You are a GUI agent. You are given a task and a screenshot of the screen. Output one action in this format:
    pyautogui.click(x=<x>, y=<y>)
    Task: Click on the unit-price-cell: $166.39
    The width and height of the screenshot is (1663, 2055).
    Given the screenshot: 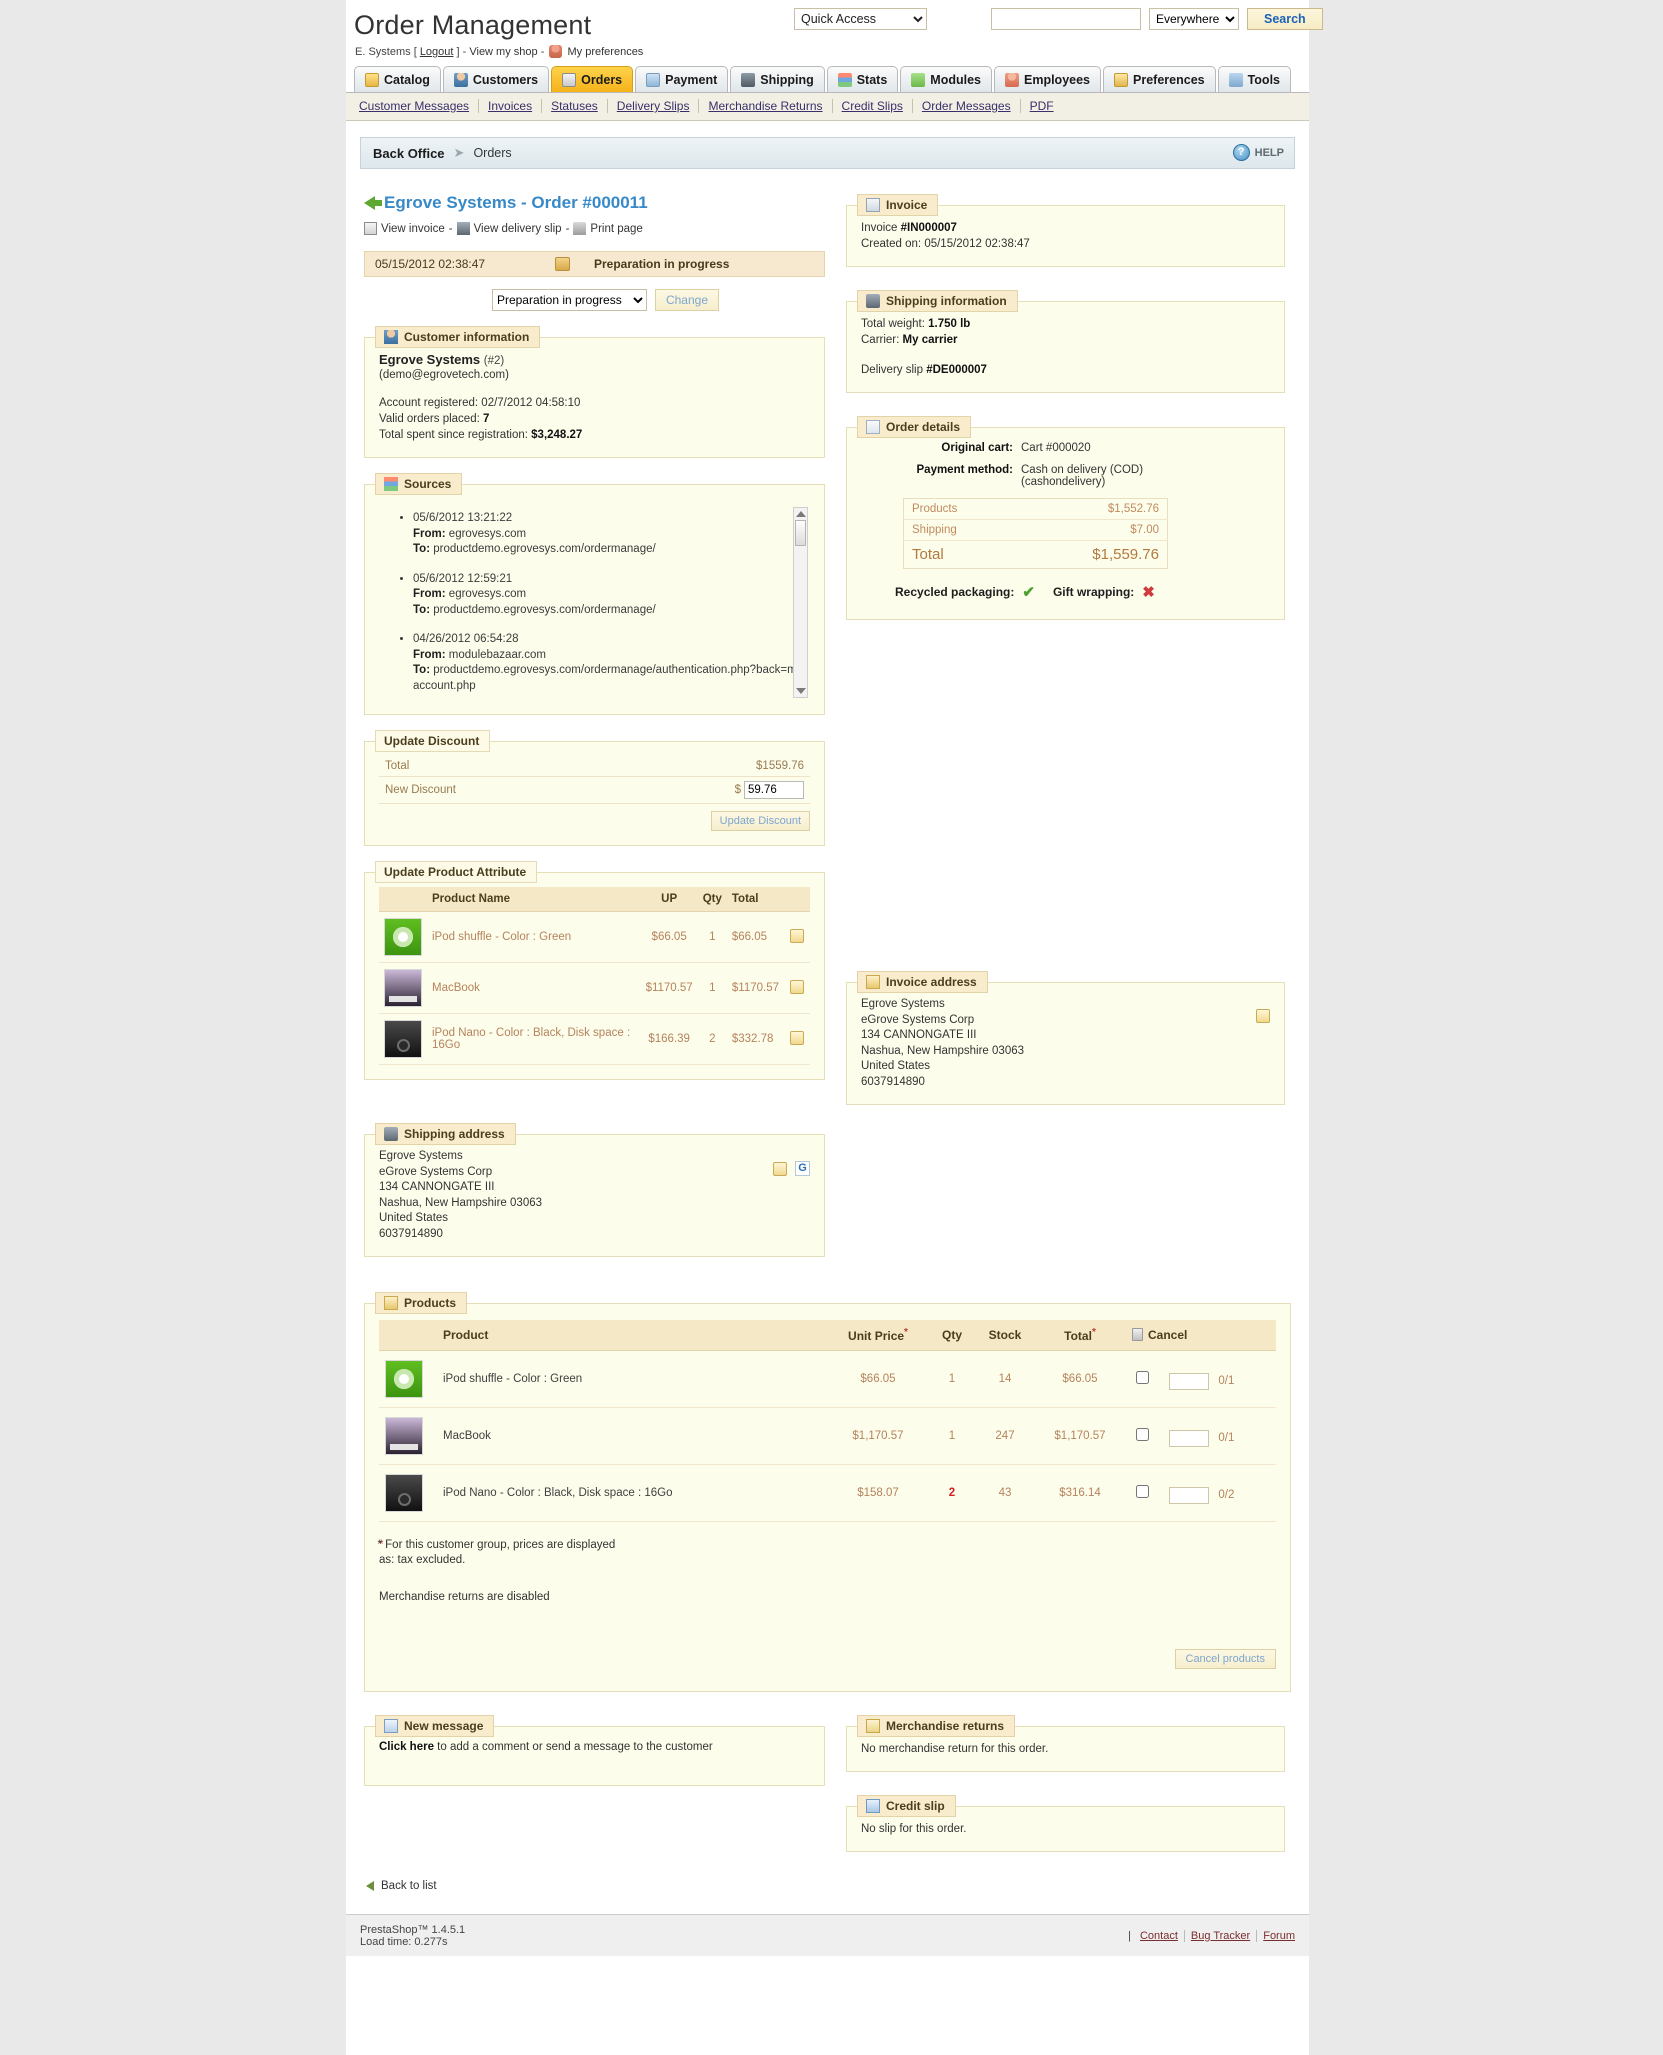 What is the action you would take?
    pyautogui.click(x=669, y=1039)
    